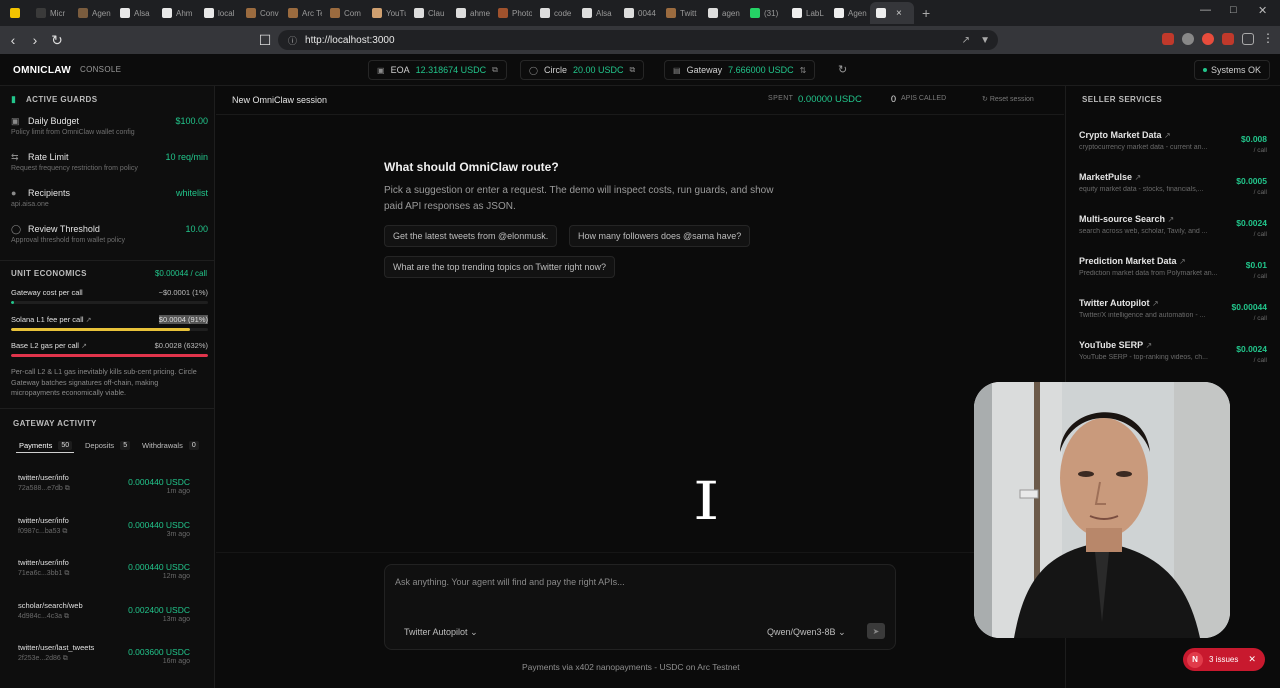  What do you see at coordinates (1268, 38) in the screenshot?
I see `menu-icon: ⋮` at bounding box center [1268, 38].